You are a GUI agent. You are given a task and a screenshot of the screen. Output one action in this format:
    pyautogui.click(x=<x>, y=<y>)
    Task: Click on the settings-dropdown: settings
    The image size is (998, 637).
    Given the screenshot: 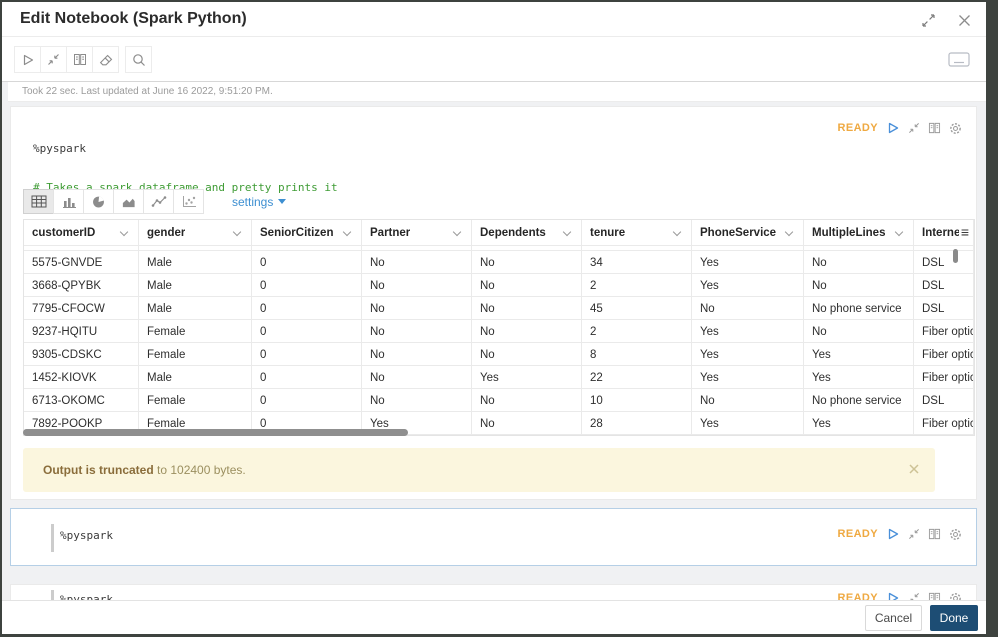 What is the action you would take?
    pyautogui.click(x=259, y=202)
    